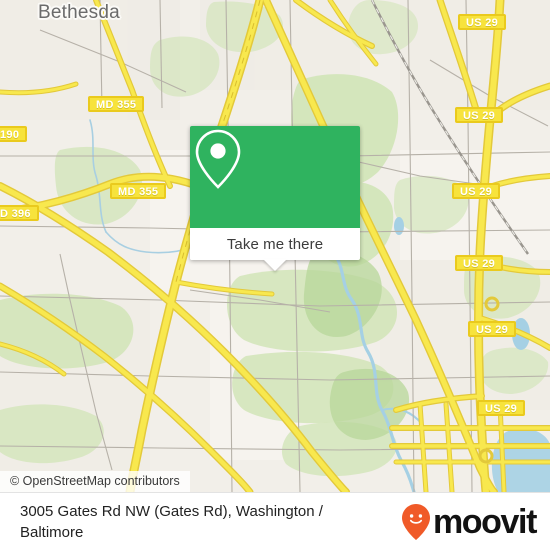 The width and height of the screenshot is (550, 550). What do you see at coordinates (95, 481) in the screenshot?
I see `osm-attribution: © OpenStreetMap contributors` at bounding box center [95, 481].